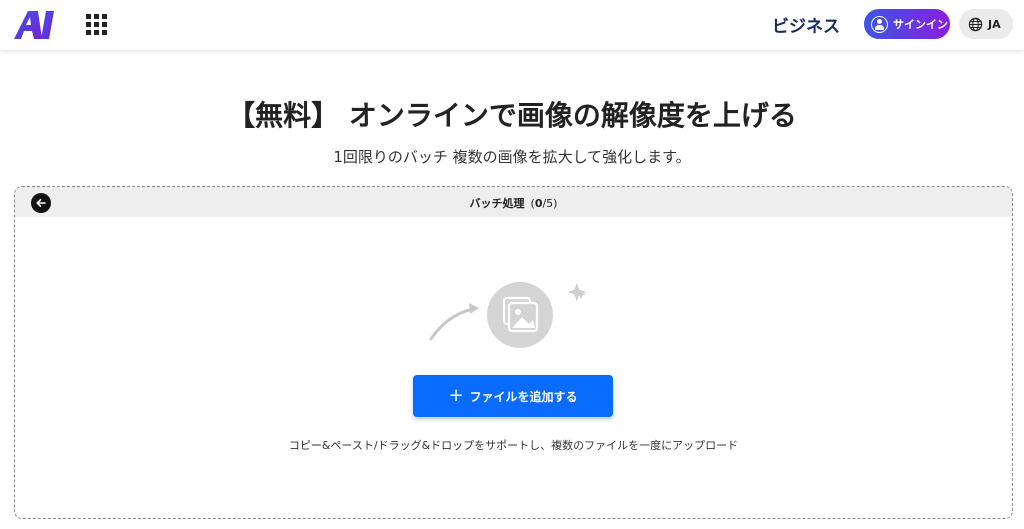 This screenshot has width=1024, height=529. Describe the element at coordinates (454, 322) in the screenshot. I see `curved-arrow-icon` at that location.